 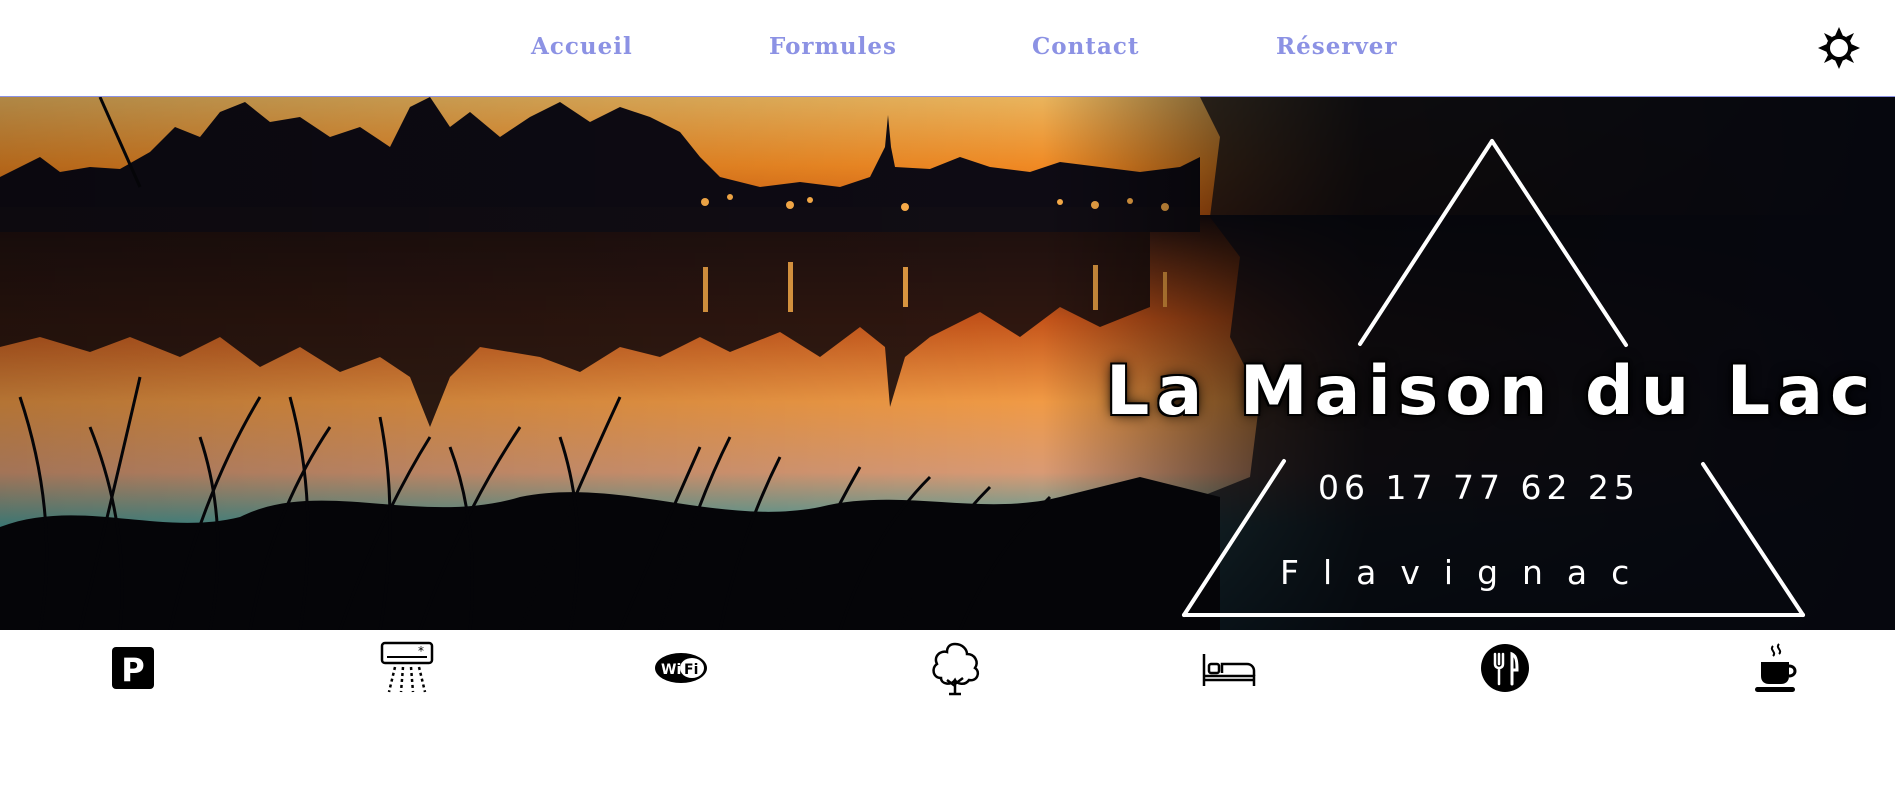 I want to click on restaurant-icon, so click(x=1505, y=668).